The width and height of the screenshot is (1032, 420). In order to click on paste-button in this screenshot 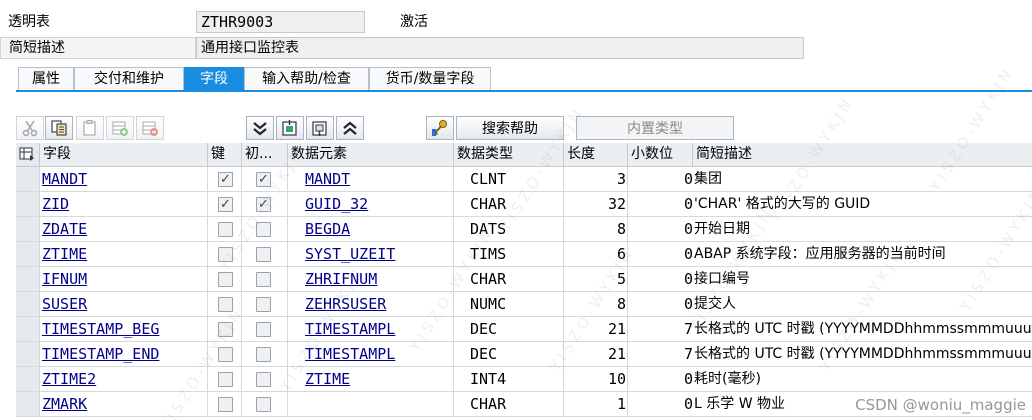, I will do `click(90, 128)`.